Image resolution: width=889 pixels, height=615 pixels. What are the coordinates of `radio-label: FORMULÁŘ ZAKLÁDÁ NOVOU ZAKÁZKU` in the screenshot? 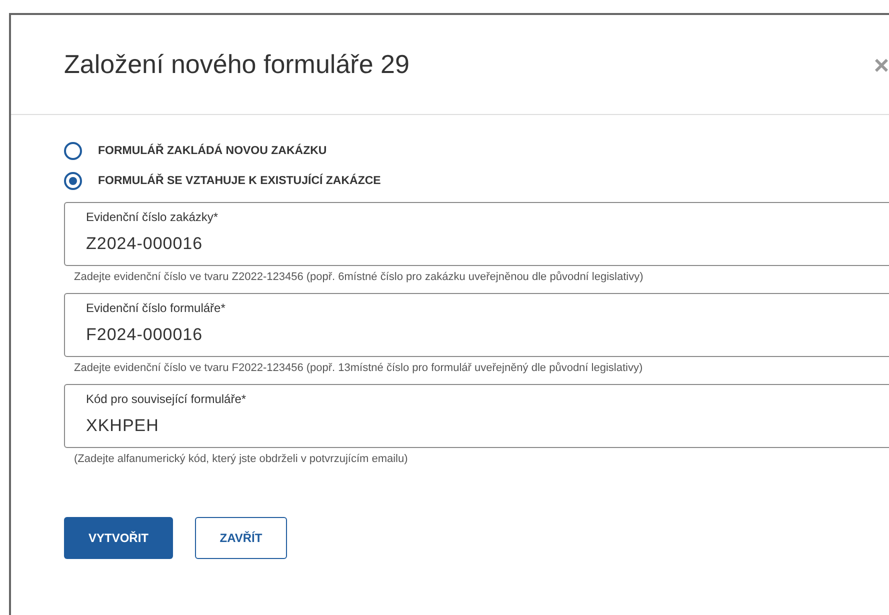 It's located at (212, 151).